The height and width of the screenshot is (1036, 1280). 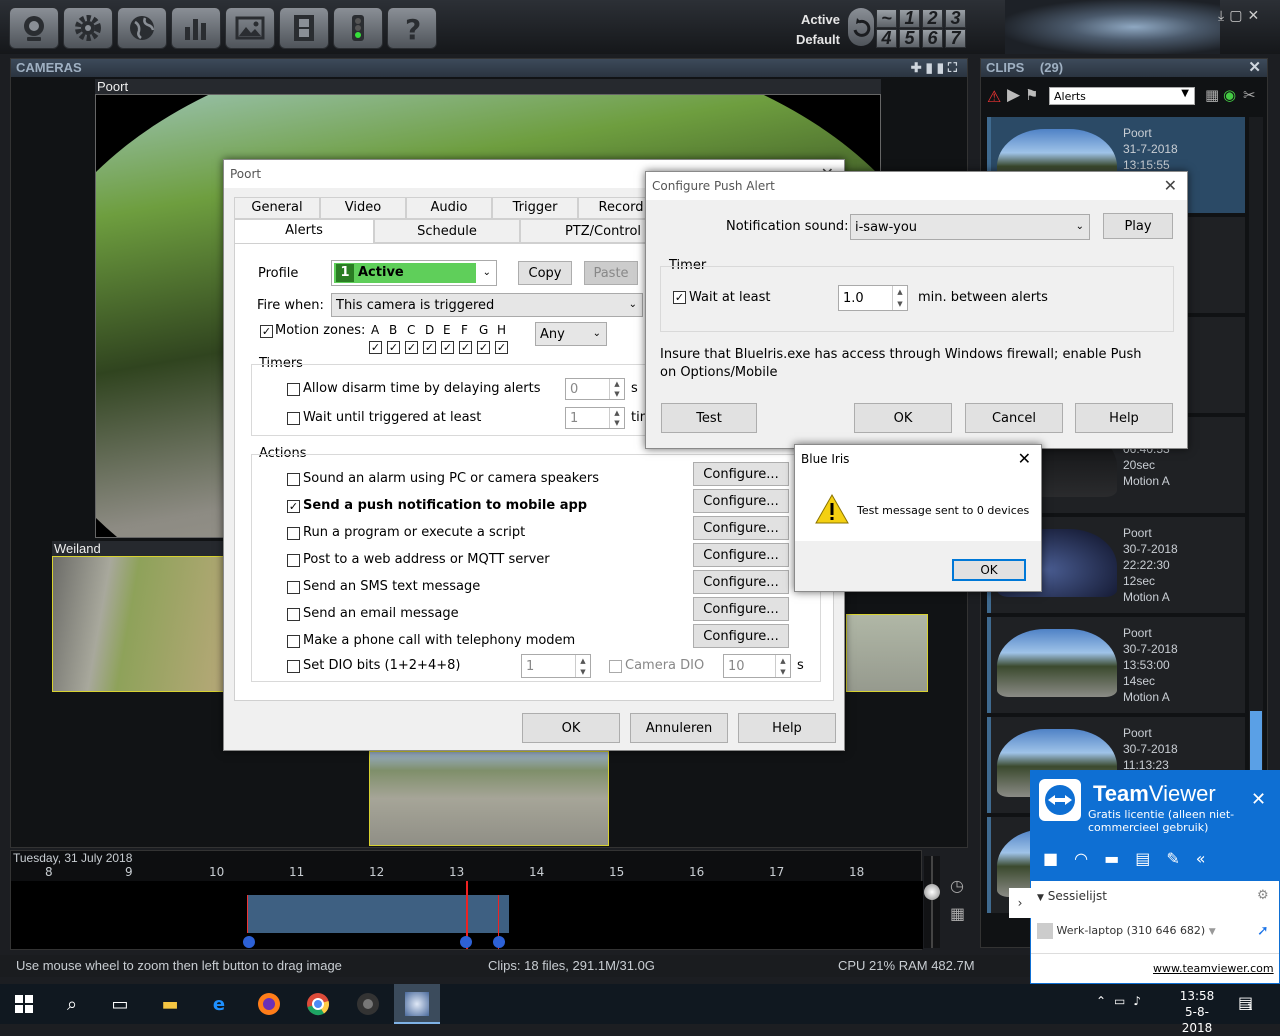 I want to click on teamviewer-link: www.teamviewer.com, so click(x=1213, y=968).